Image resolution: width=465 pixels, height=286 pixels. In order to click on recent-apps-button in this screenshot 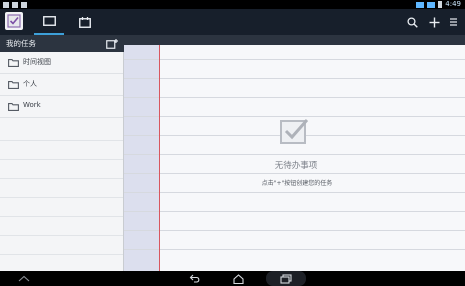, I will do `click(286, 278)`.